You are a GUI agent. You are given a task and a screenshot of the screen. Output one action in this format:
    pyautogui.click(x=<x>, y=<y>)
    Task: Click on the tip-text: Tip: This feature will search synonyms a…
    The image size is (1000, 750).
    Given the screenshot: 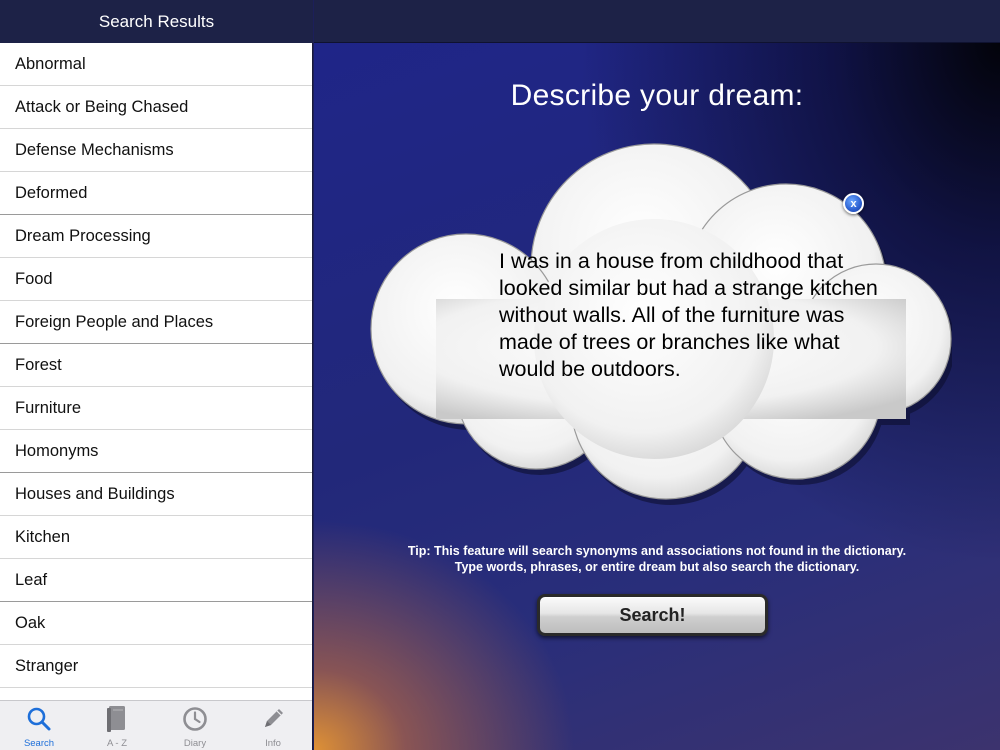 What is the action you would take?
    pyautogui.click(x=657, y=559)
    